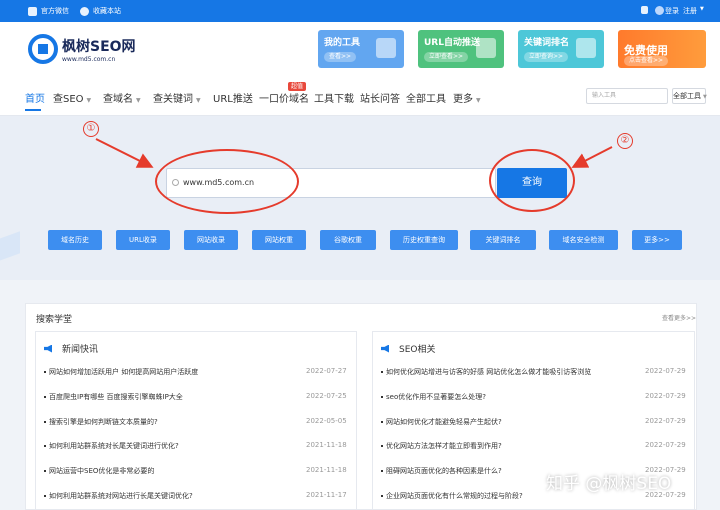 This screenshot has width=720, height=510. What do you see at coordinates (408, 348) in the screenshot?
I see `seo-heading: SEO相关` at bounding box center [408, 348].